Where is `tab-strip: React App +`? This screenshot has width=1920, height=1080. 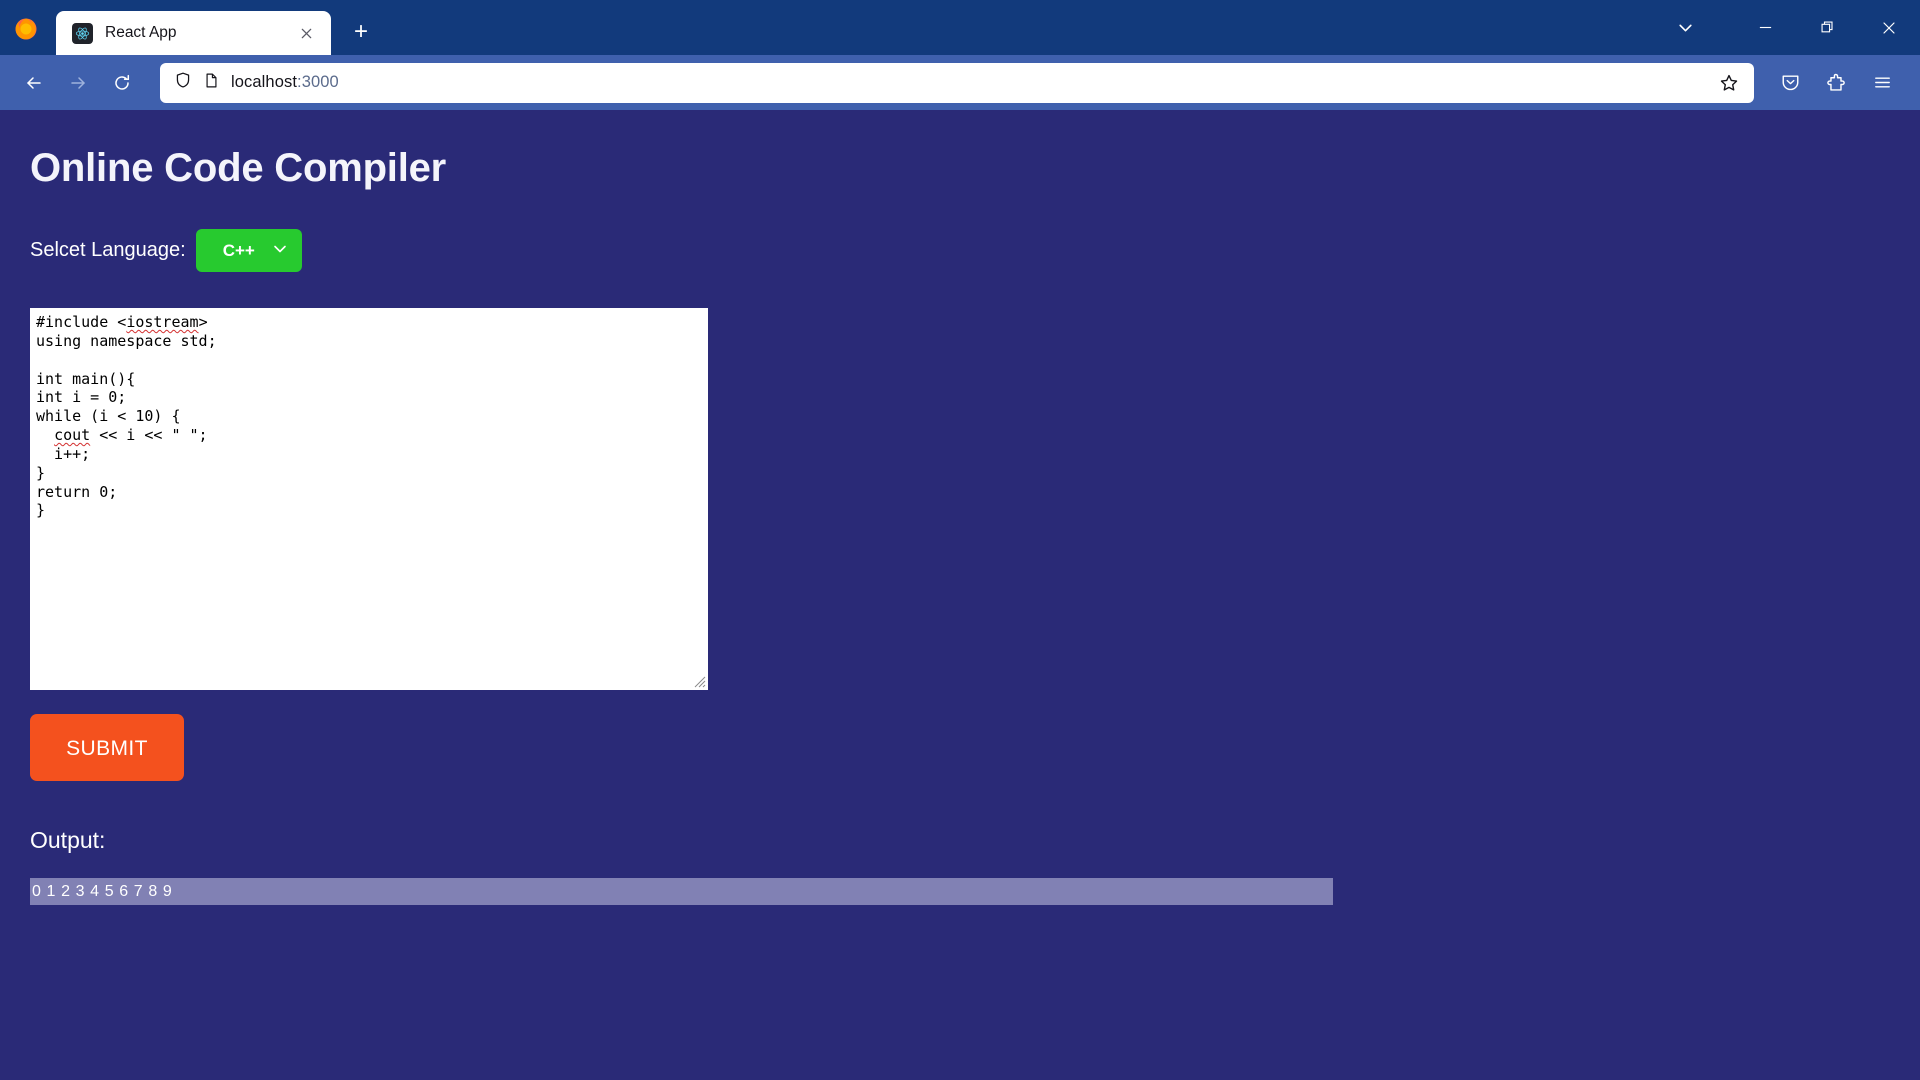
tab-strip: React App + is located at coordinates (216, 27).